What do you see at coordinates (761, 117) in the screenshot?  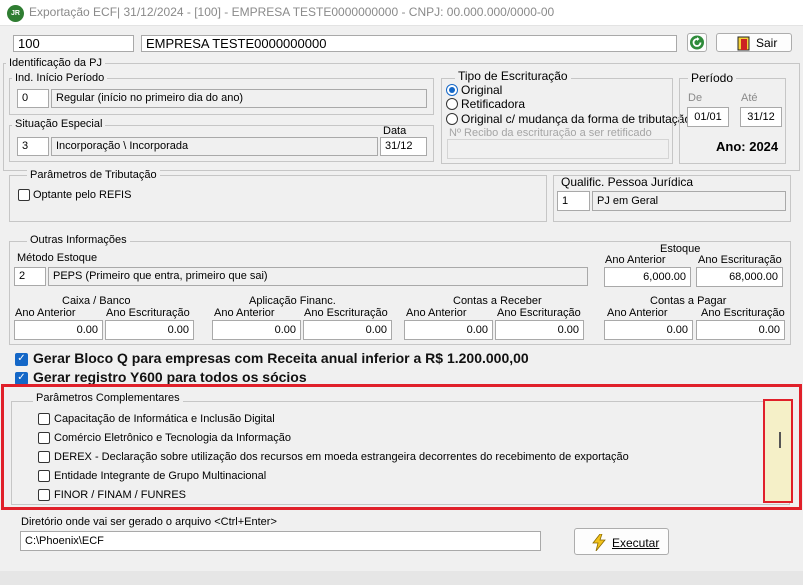 I see `periodo-ate-field: 31/12` at bounding box center [761, 117].